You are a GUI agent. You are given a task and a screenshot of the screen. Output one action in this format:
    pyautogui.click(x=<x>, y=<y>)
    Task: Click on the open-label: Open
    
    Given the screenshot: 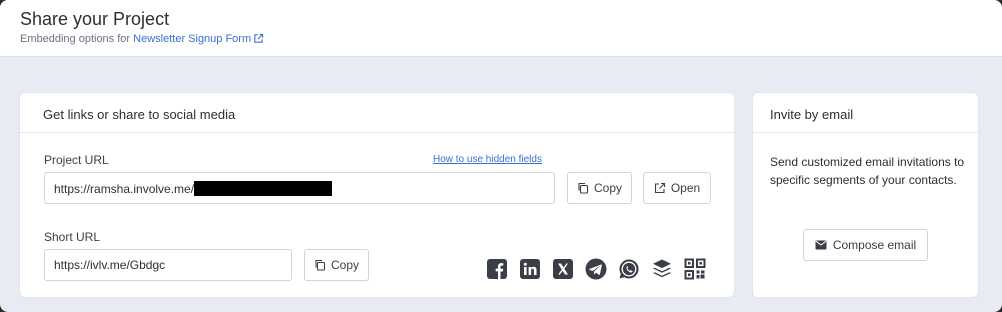 What is the action you would take?
    pyautogui.click(x=685, y=188)
    